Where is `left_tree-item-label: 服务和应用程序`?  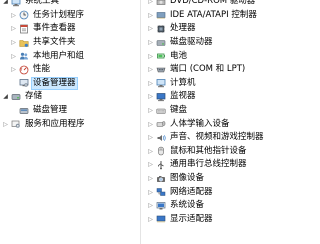
left_tree-item-label: 服务和应用程序 is located at coordinates (55, 123).